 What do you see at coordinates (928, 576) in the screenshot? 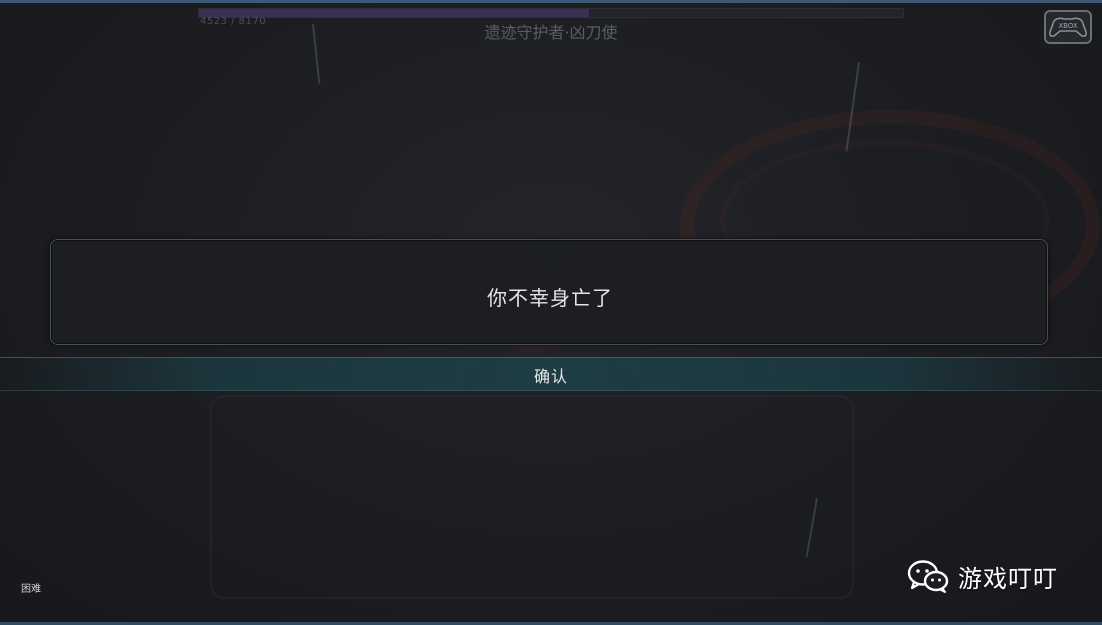
I see `wechat-icon` at bounding box center [928, 576].